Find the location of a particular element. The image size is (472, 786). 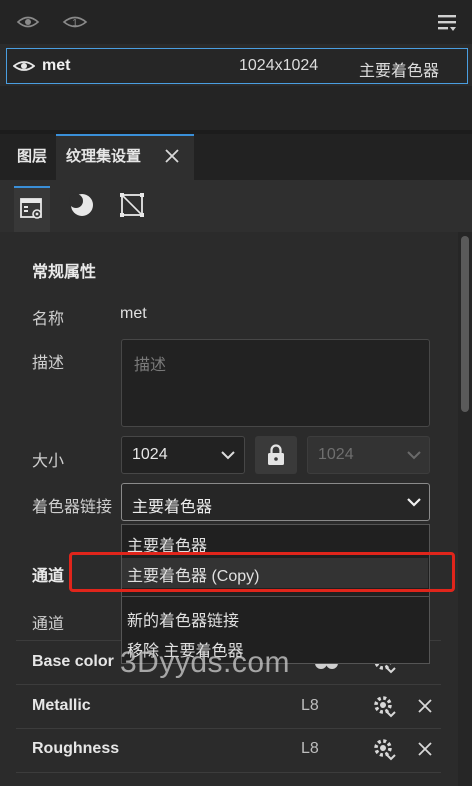

tab-uv is located at coordinates (132, 206).